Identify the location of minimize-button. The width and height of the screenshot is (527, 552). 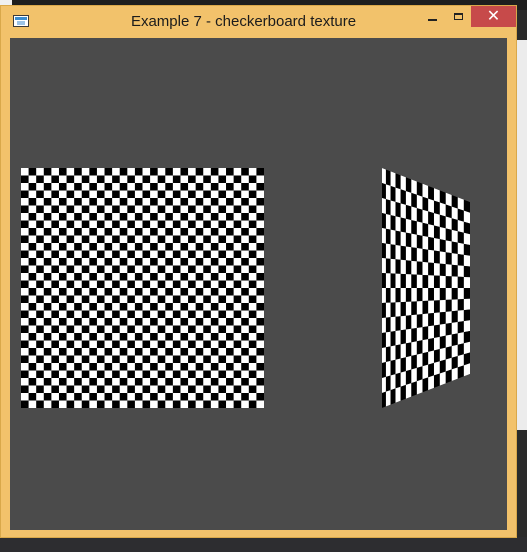
(432, 16).